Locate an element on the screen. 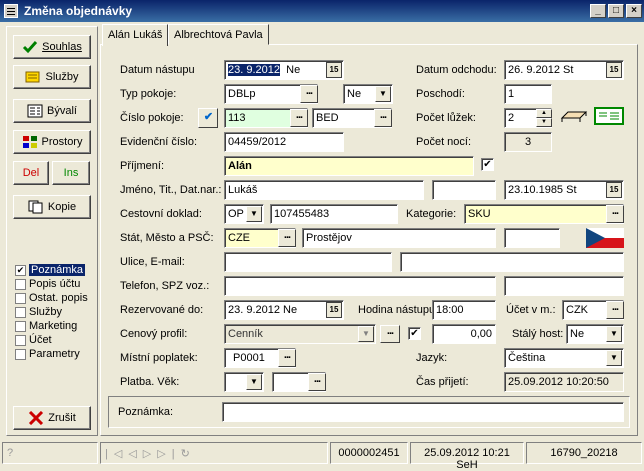  tab-alan-lukas: Alán Lukáš is located at coordinates (135, 35).